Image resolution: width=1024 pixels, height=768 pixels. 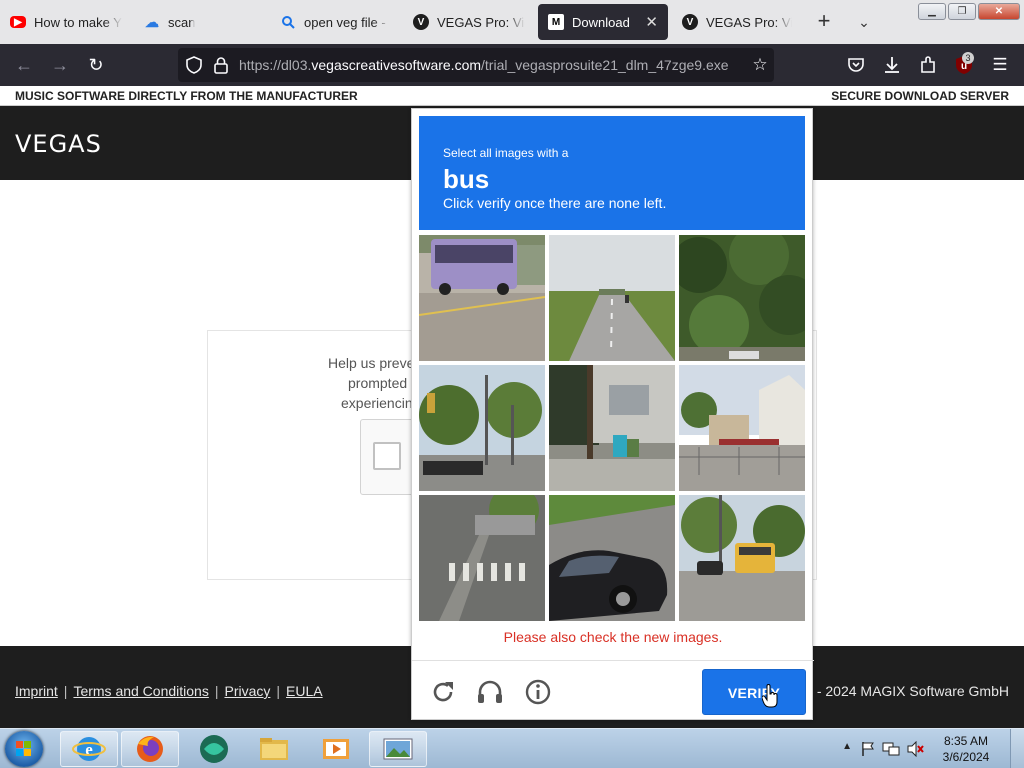 I want to click on privacy-link: Privacy, so click(x=247, y=691).